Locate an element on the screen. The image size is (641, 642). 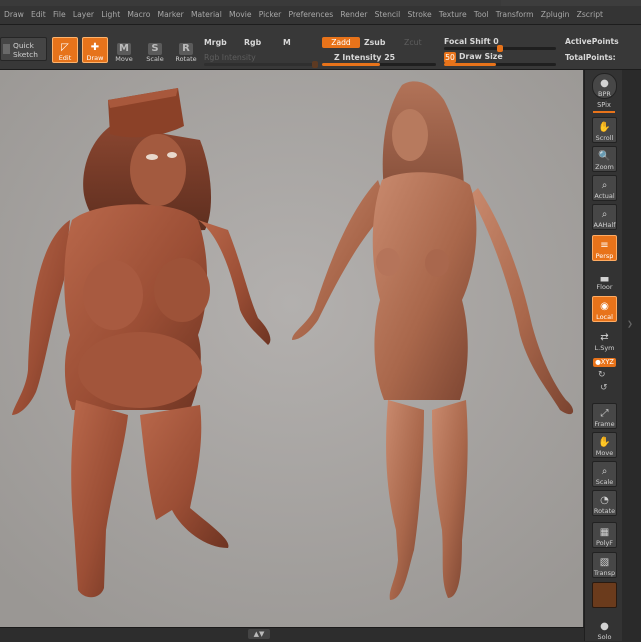
bpr-button: ● BPR is located at coordinates (604, 86).